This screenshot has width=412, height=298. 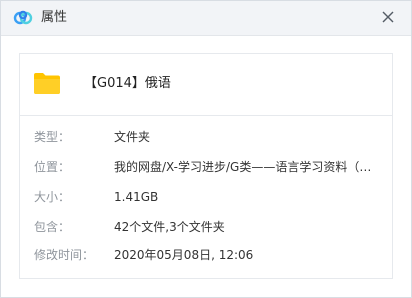 I want to click on folder-icon, so click(x=47, y=83).